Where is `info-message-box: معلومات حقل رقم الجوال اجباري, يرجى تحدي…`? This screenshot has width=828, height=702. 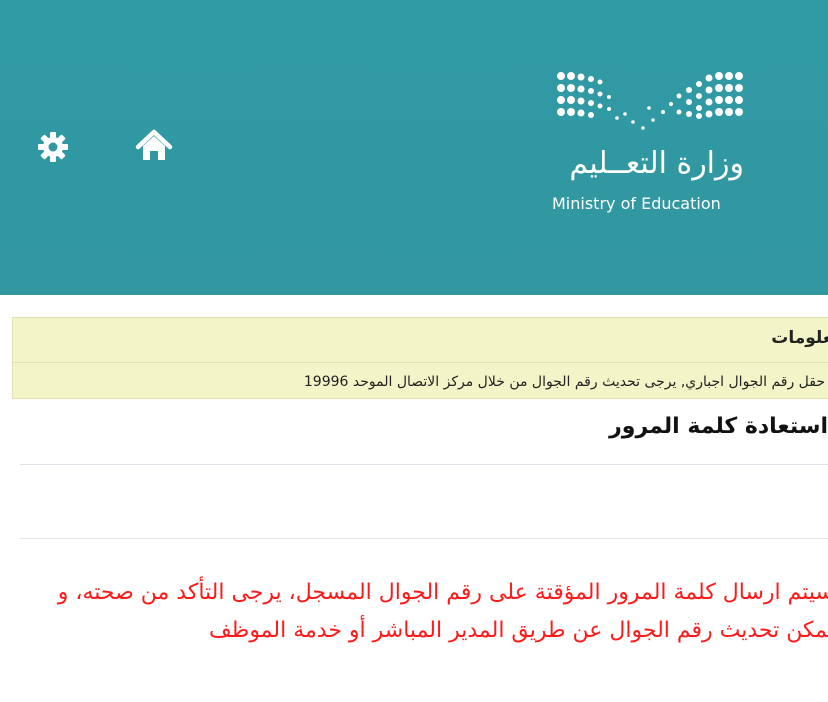 info-message-box: معلومات حقل رقم الجوال اجباري, يرجى تحدي… is located at coordinates (420, 358).